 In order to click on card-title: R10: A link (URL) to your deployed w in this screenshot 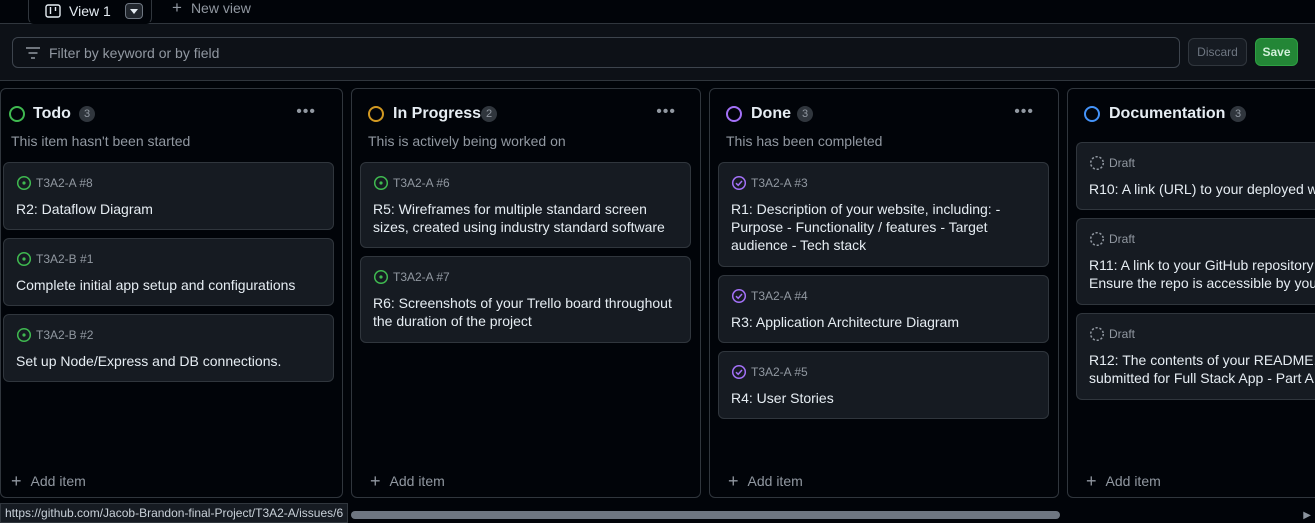, I will do `click(1202, 189)`.